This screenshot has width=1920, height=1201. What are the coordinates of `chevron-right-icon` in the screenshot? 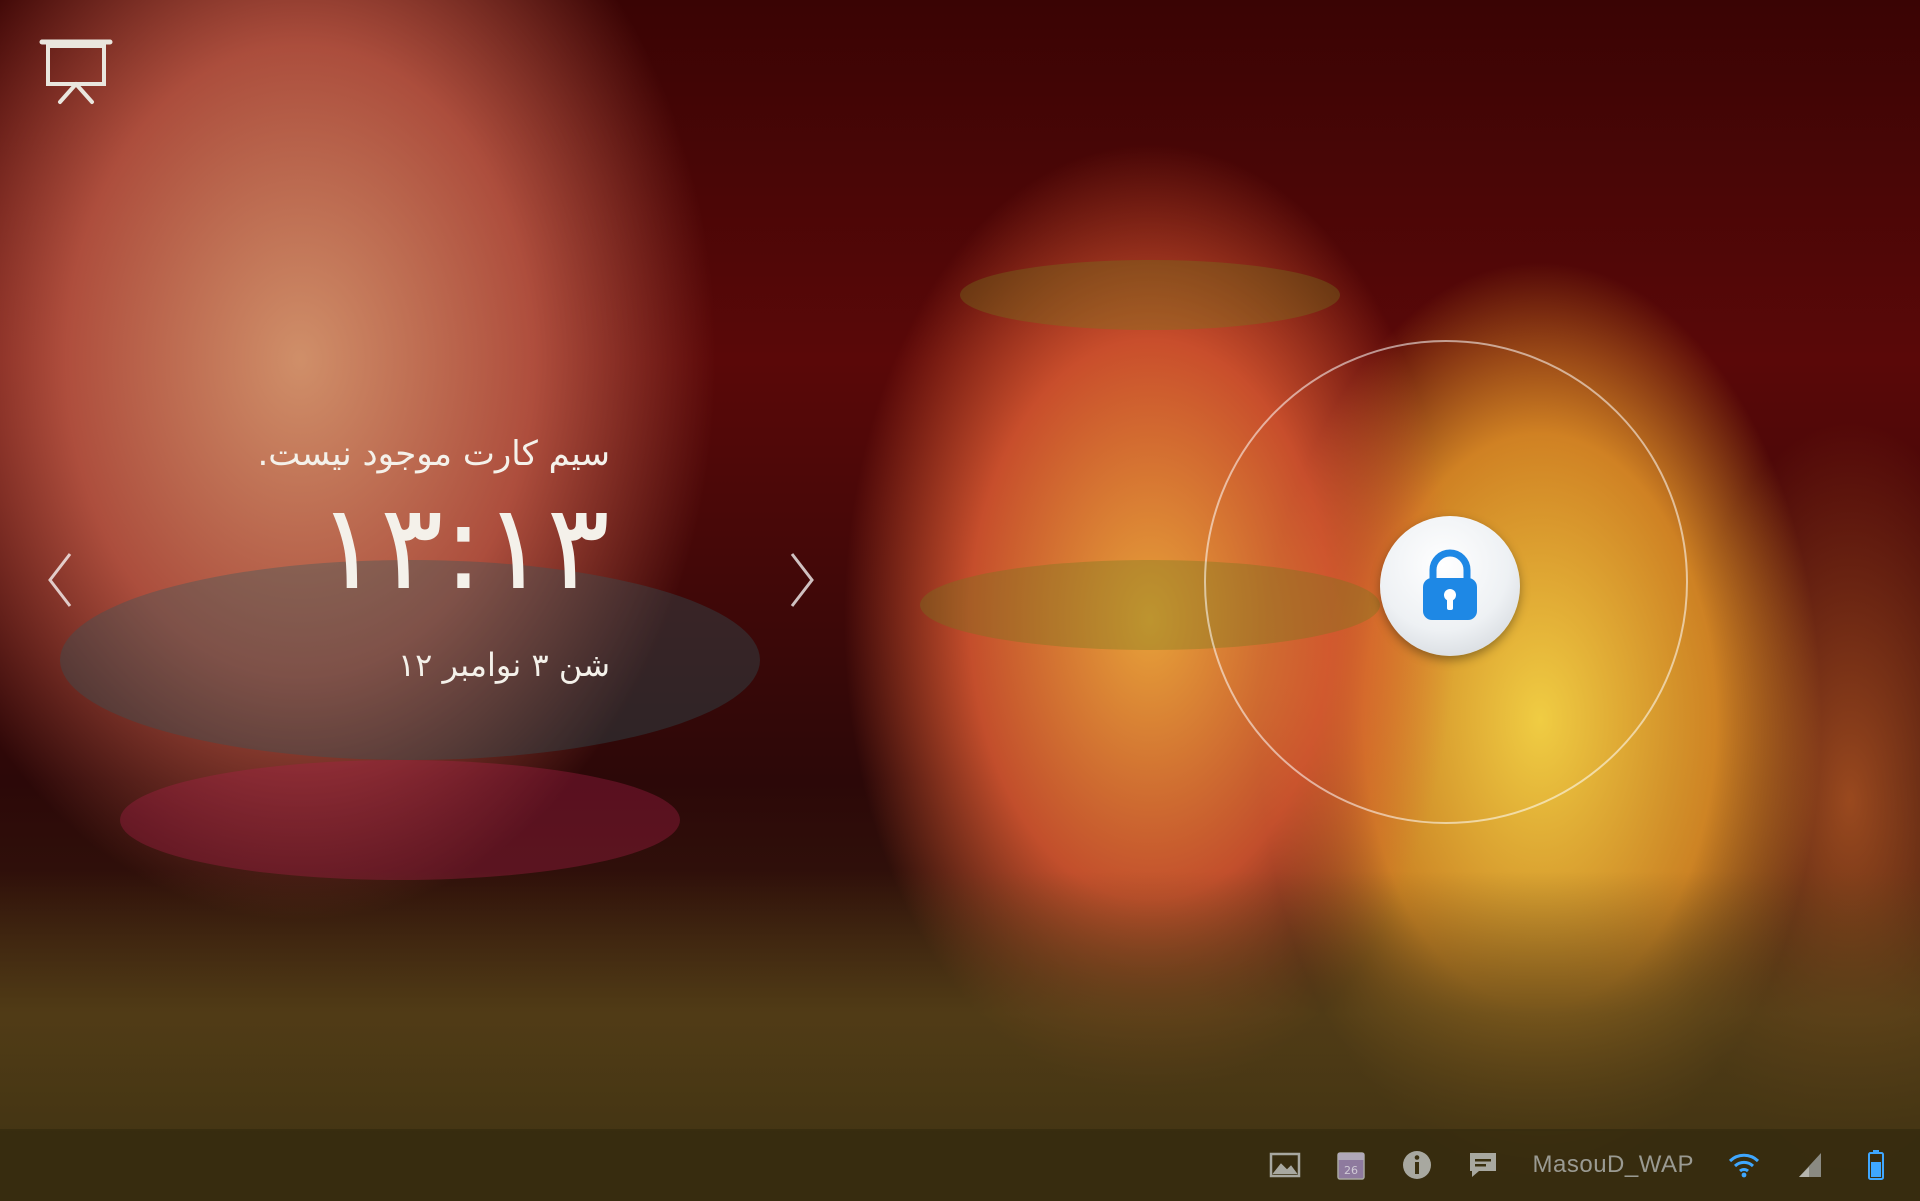 It's located at (802, 580).